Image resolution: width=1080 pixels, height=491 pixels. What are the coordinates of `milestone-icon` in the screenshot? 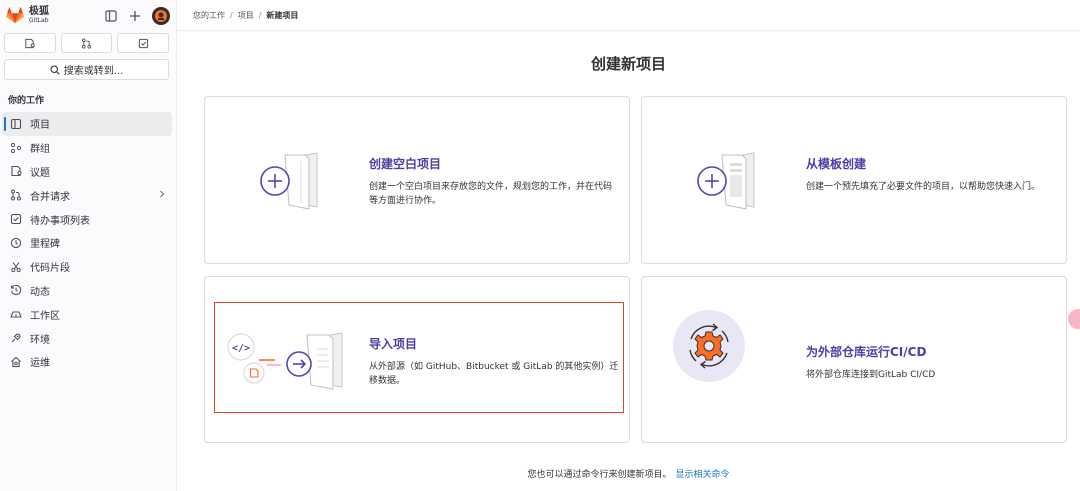 It's located at (16, 243).